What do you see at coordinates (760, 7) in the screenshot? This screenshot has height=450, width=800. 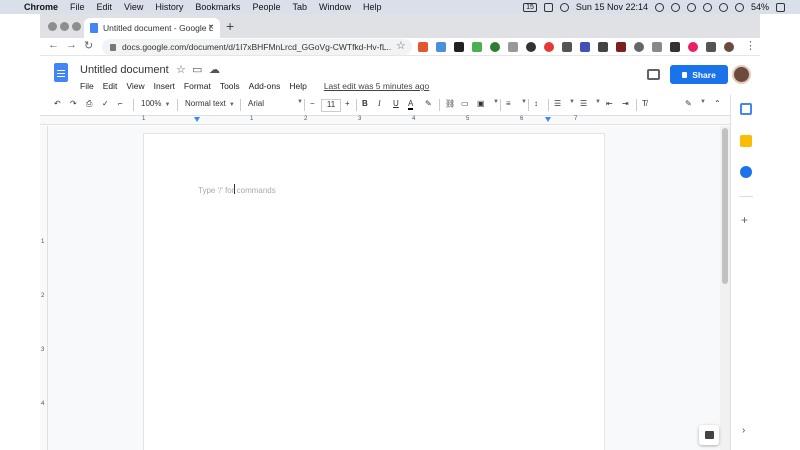 I see `battery-percent: 54%` at bounding box center [760, 7].